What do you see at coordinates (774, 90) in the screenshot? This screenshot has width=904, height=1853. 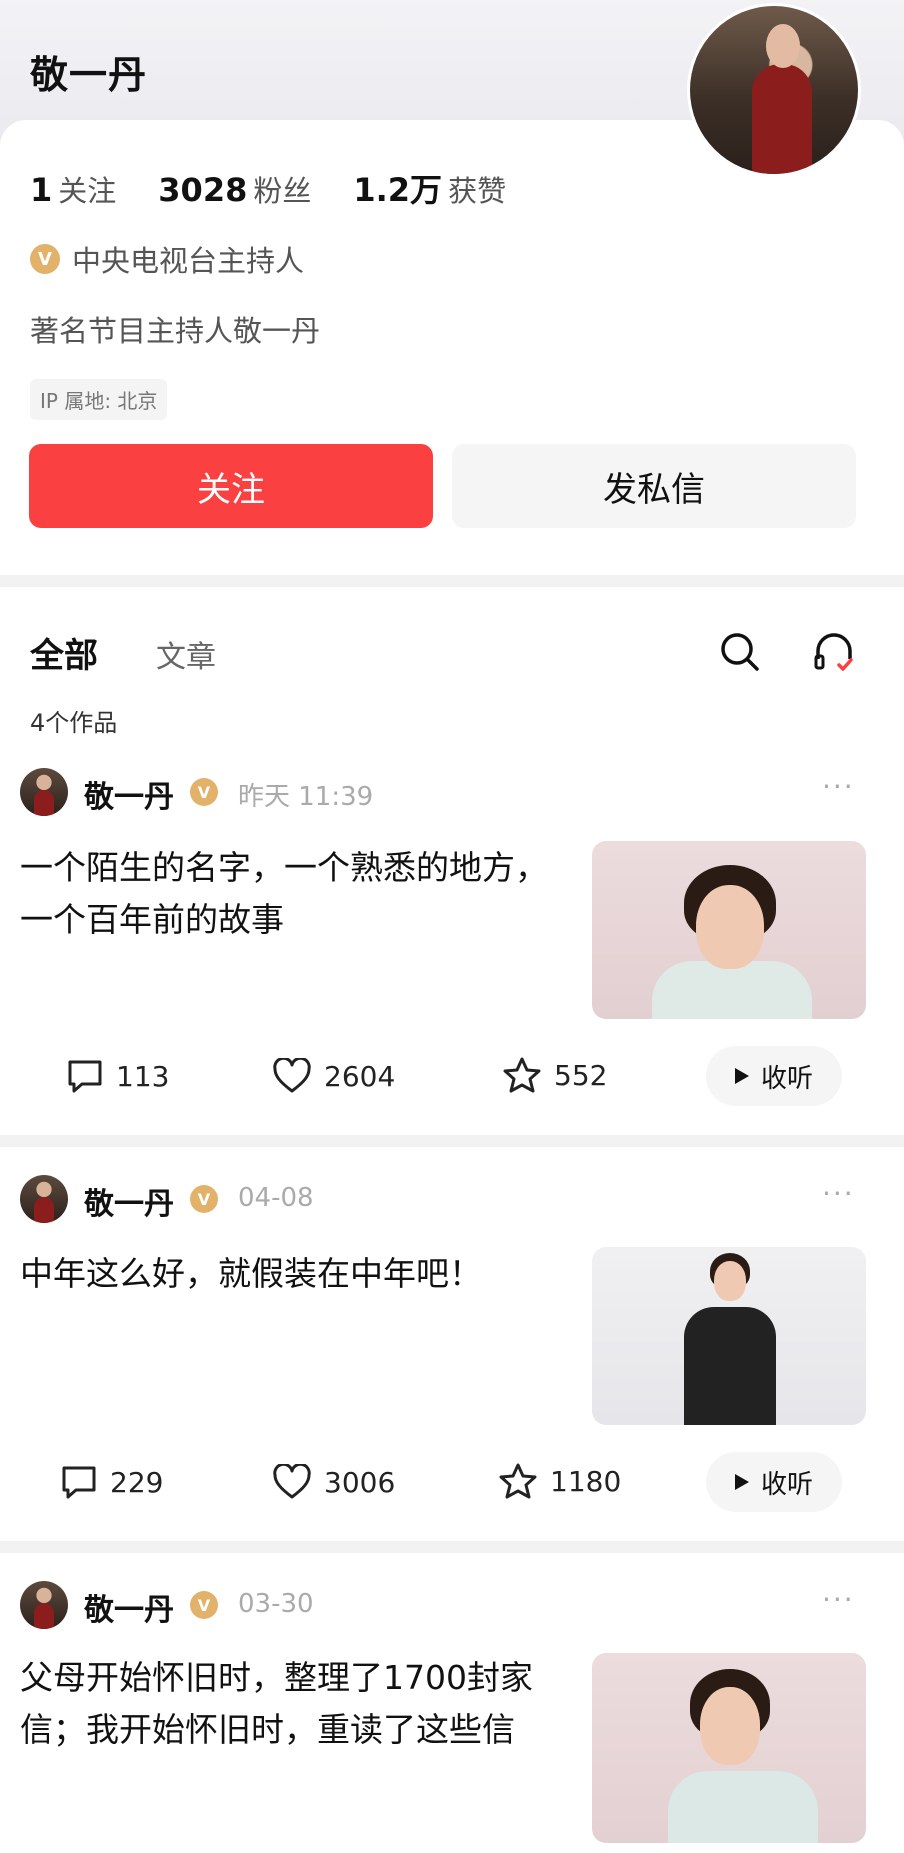 I see `profile-avatar` at bounding box center [774, 90].